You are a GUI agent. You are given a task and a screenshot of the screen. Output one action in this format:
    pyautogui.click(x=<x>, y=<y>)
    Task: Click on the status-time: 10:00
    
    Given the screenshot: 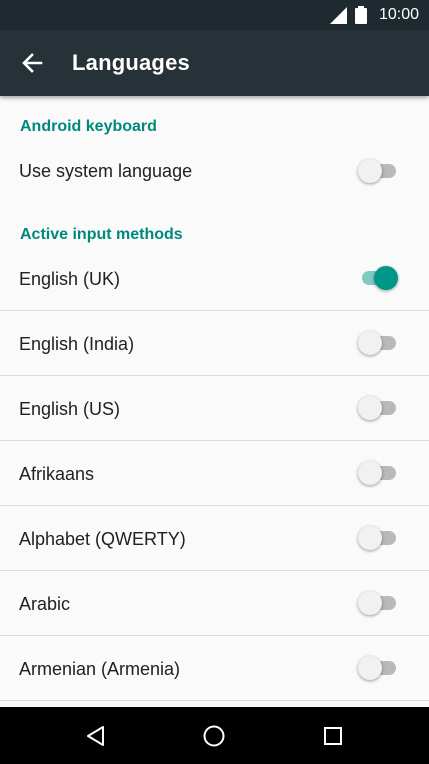 What is the action you would take?
    pyautogui.click(x=398, y=14)
    